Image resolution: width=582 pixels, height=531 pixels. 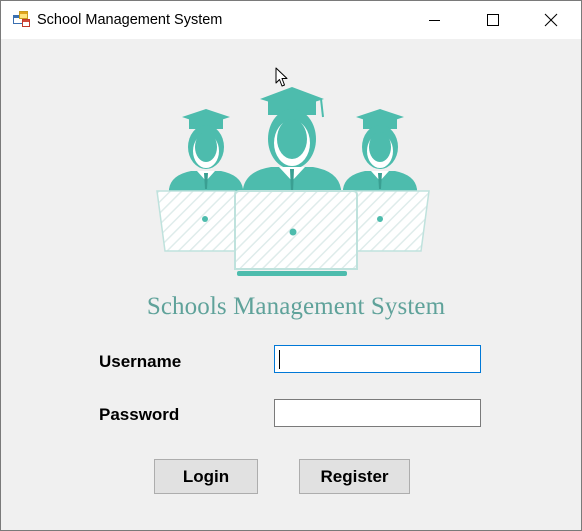 I want to click on brand-title: Schools Management System, so click(x=296, y=306).